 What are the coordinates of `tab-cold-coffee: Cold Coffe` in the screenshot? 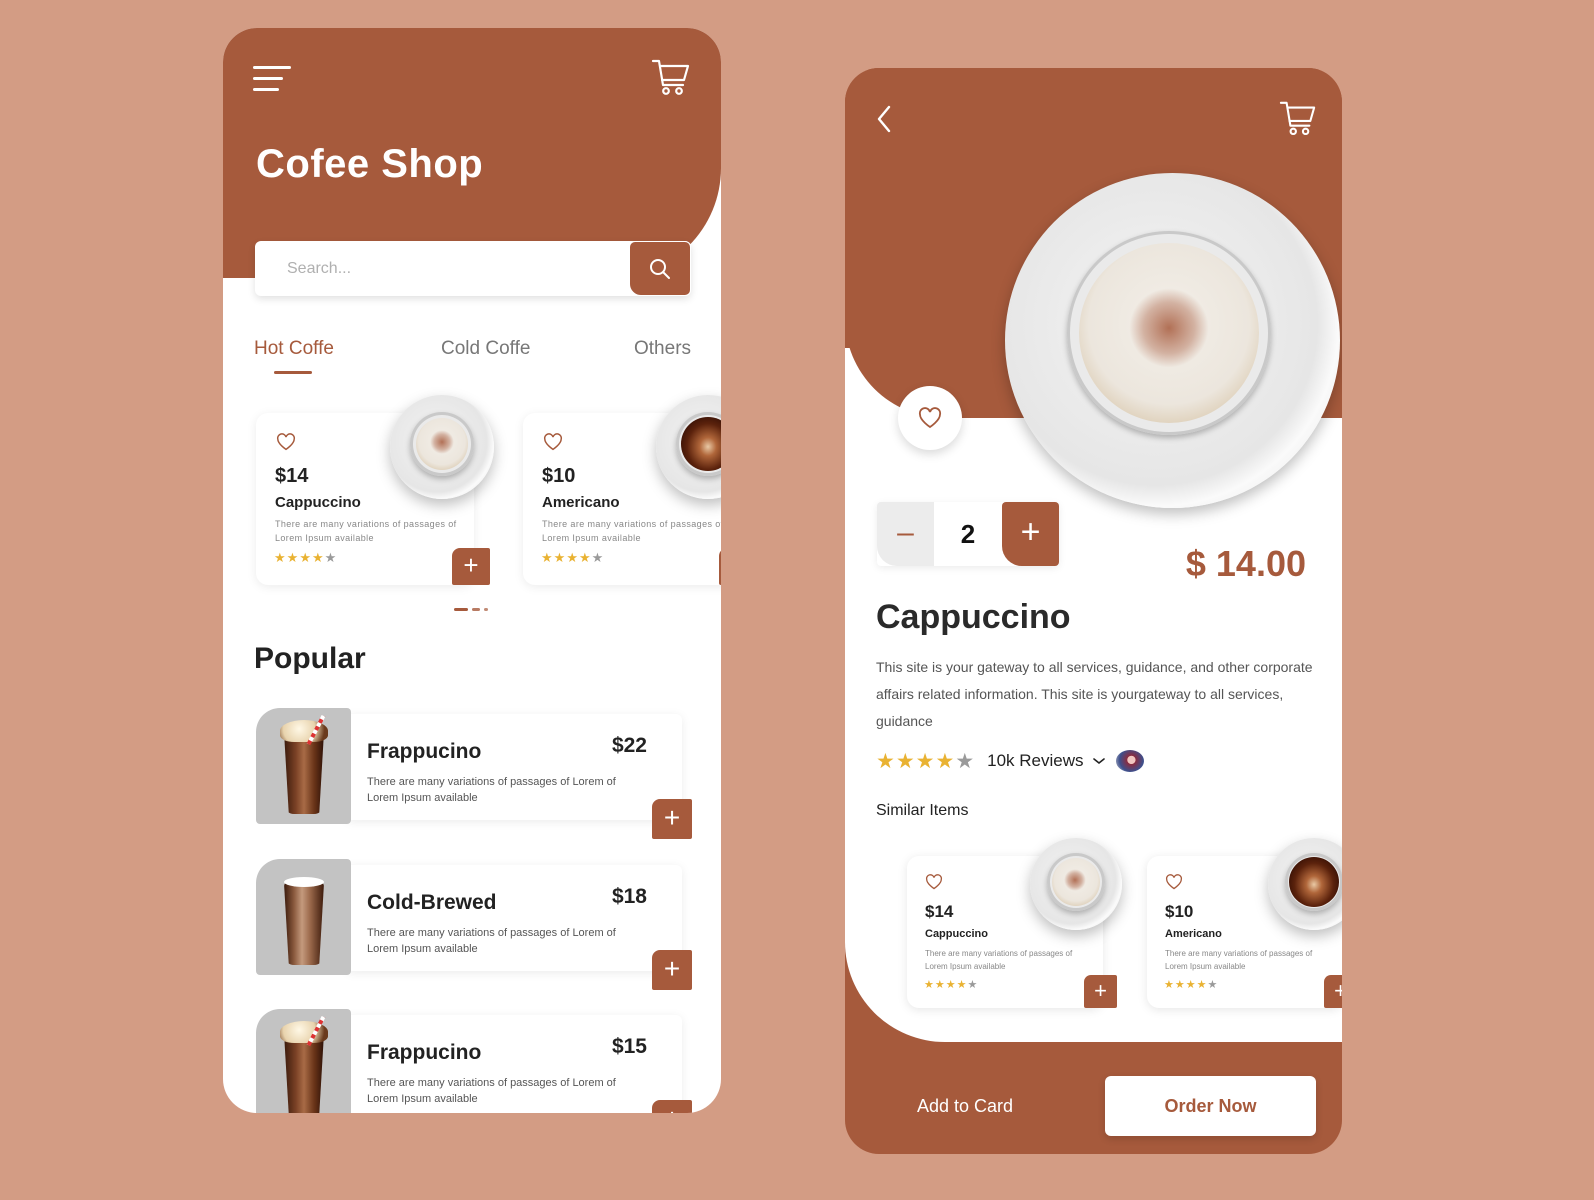 It's located at (485, 349).